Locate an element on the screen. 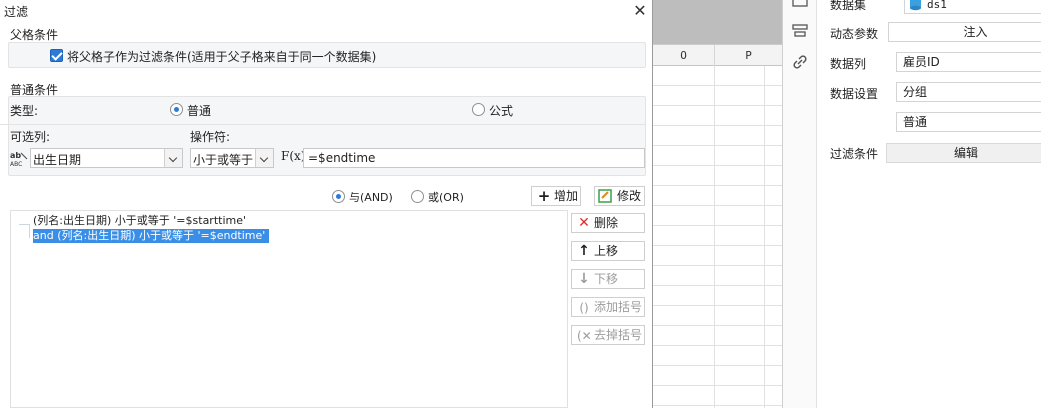 Image resolution: width=1041 pixels, height=408 pixels. parent-condition-box: 将父格子作为过滤条件(适用于父子格来自于同一个数据集) is located at coordinates (327, 55).